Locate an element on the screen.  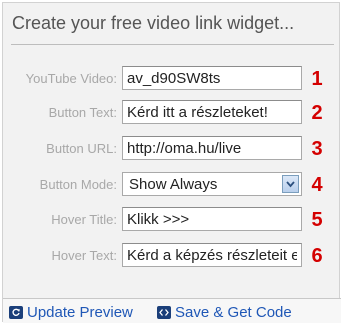
hover-title-input is located at coordinates (212, 219).